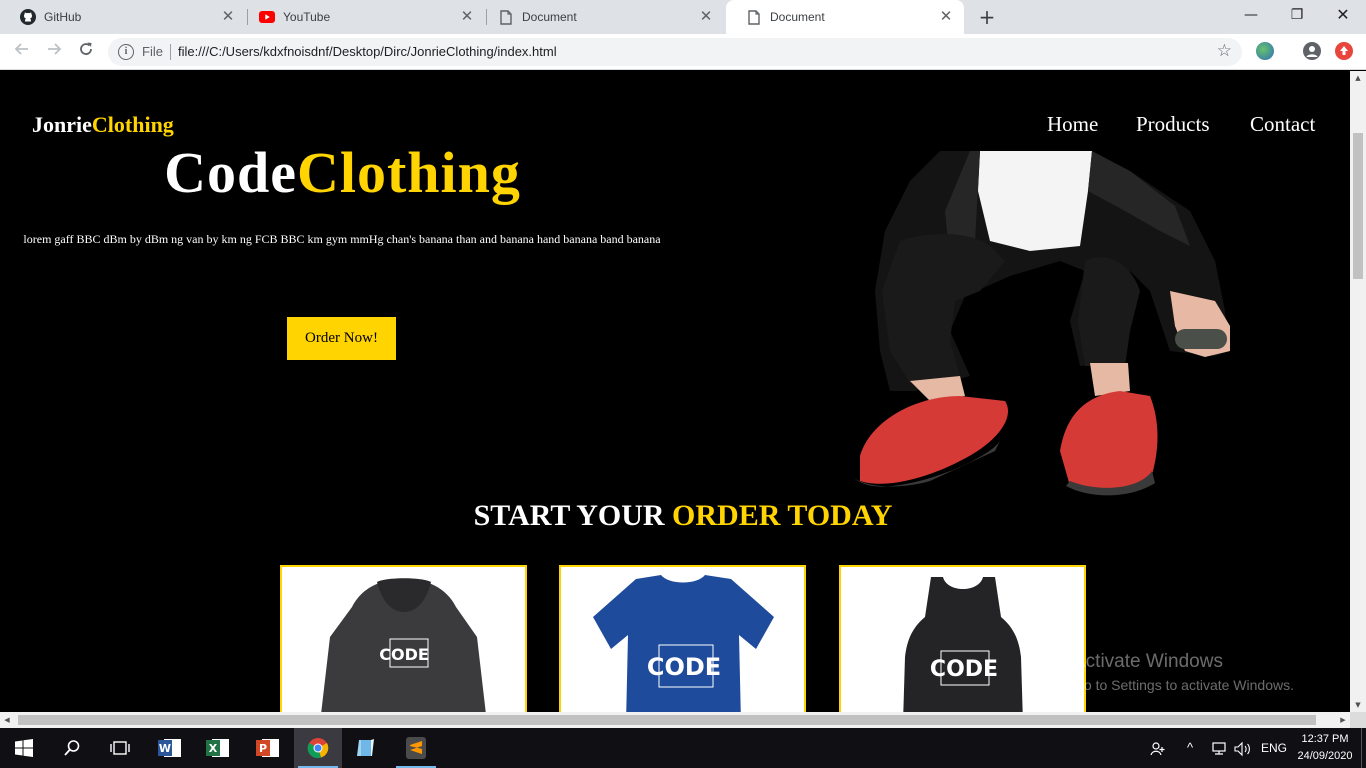 The height and width of the screenshot is (768, 1366). Describe the element at coordinates (170, 52) in the screenshot. I see `omnibox-divider` at that location.